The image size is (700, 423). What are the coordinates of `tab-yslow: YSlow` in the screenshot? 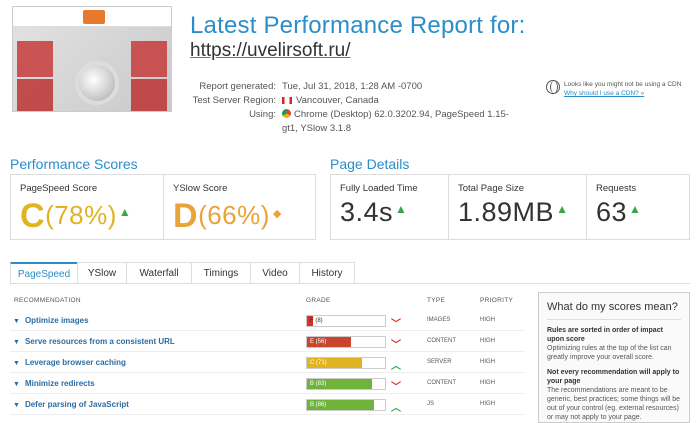 It's located at (102, 272).